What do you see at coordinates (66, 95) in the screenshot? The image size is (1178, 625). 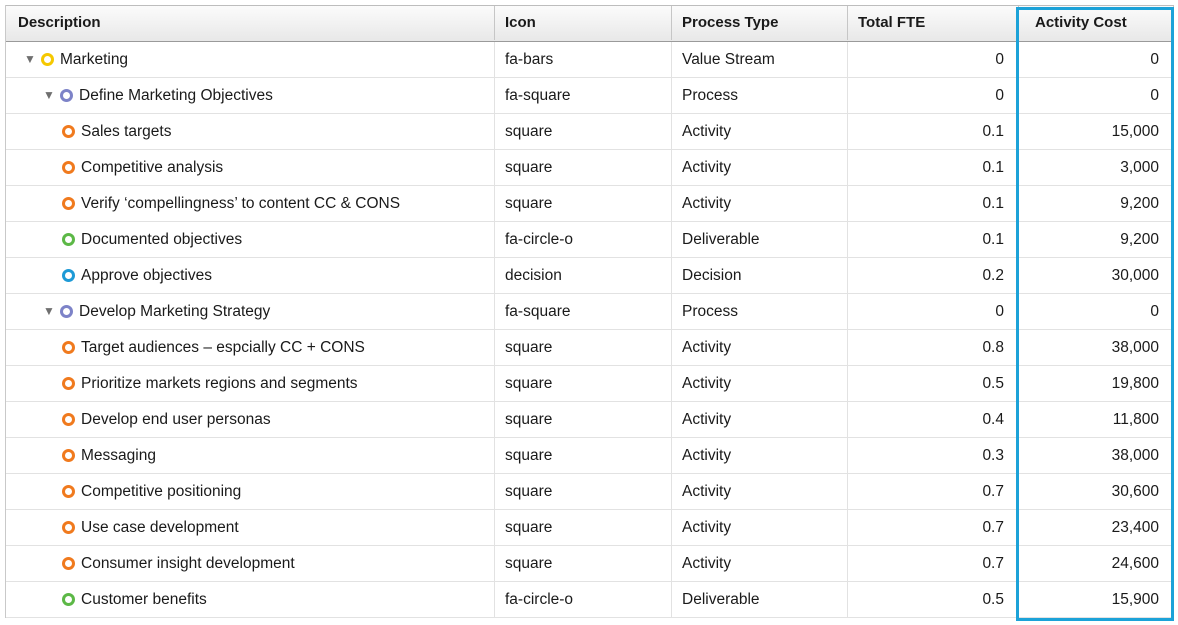 I see `process-circle-icon` at bounding box center [66, 95].